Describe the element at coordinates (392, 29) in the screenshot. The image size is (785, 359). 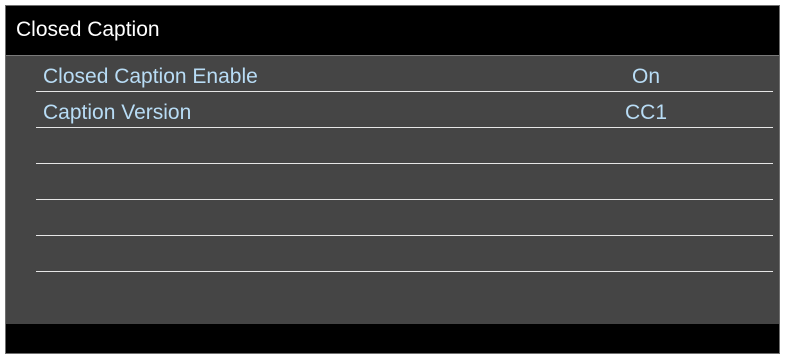
I see `menu-header: Closed Caption` at that location.